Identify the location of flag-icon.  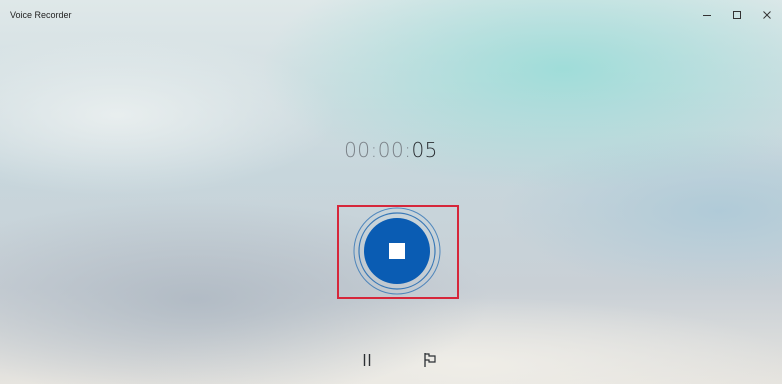
(430, 360).